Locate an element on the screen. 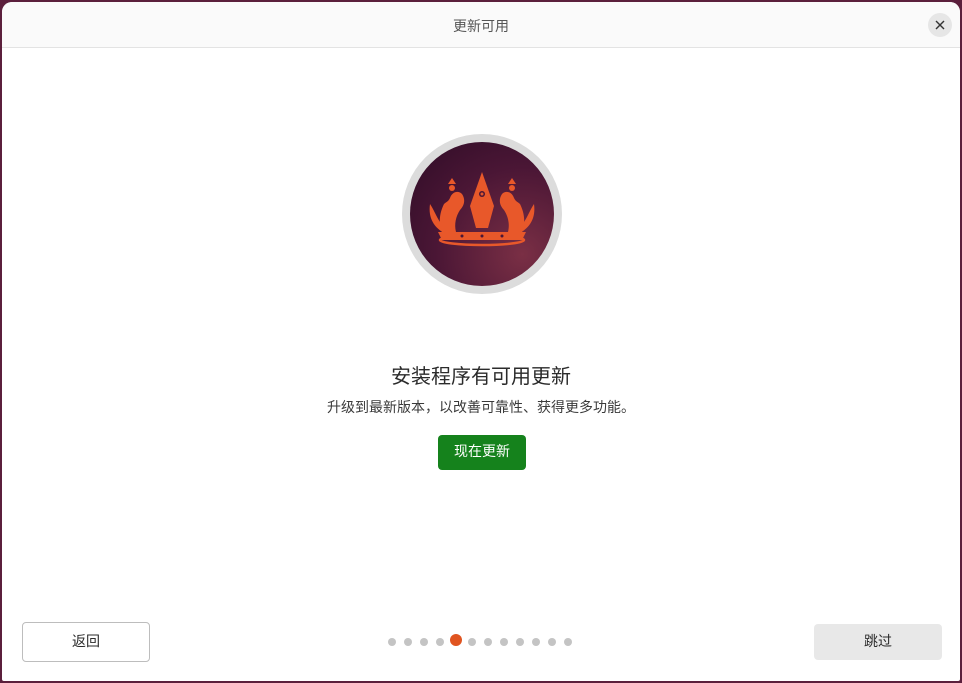  page-heading: 安装程序有可用更新 is located at coordinates (481, 376).